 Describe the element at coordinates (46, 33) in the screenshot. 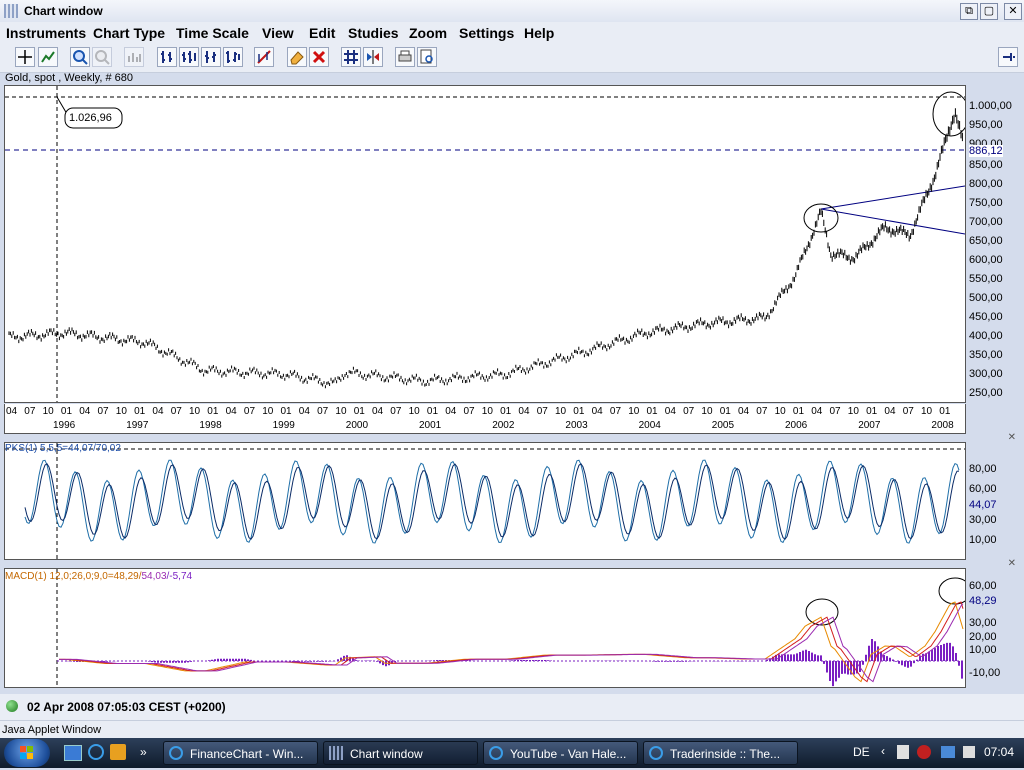

I see `menu-instruments: Instruments` at that location.